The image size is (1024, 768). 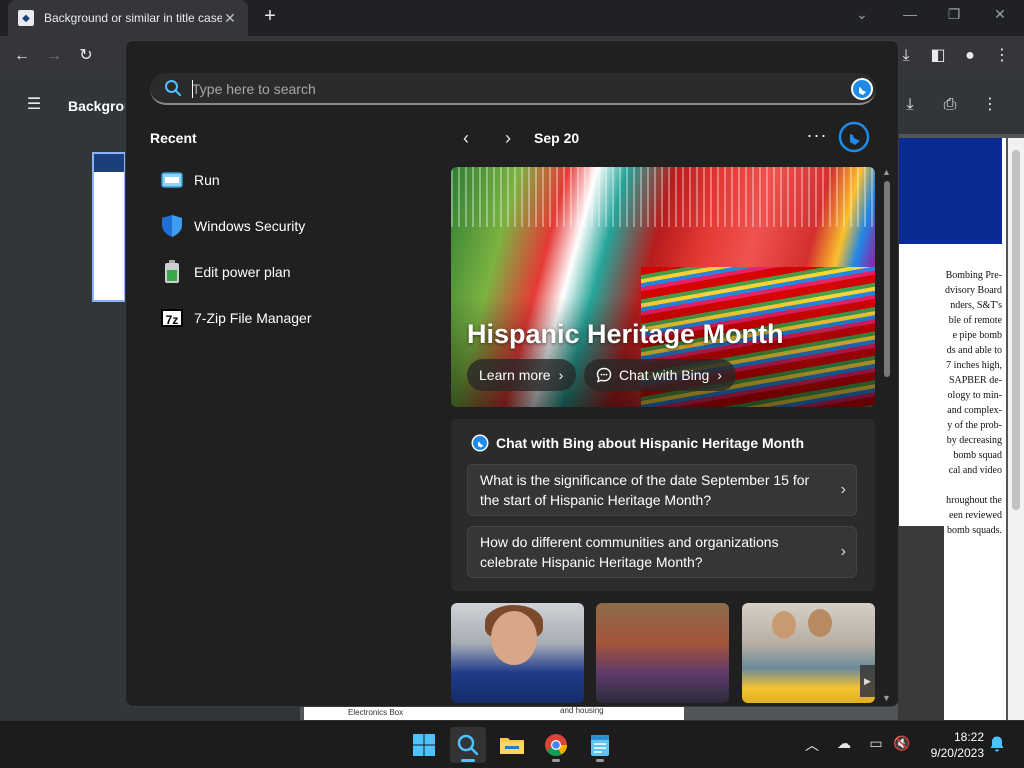 What do you see at coordinates (54, 56) in the screenshot?
I see `forward-icon: →` at bounding box center [54, 56].